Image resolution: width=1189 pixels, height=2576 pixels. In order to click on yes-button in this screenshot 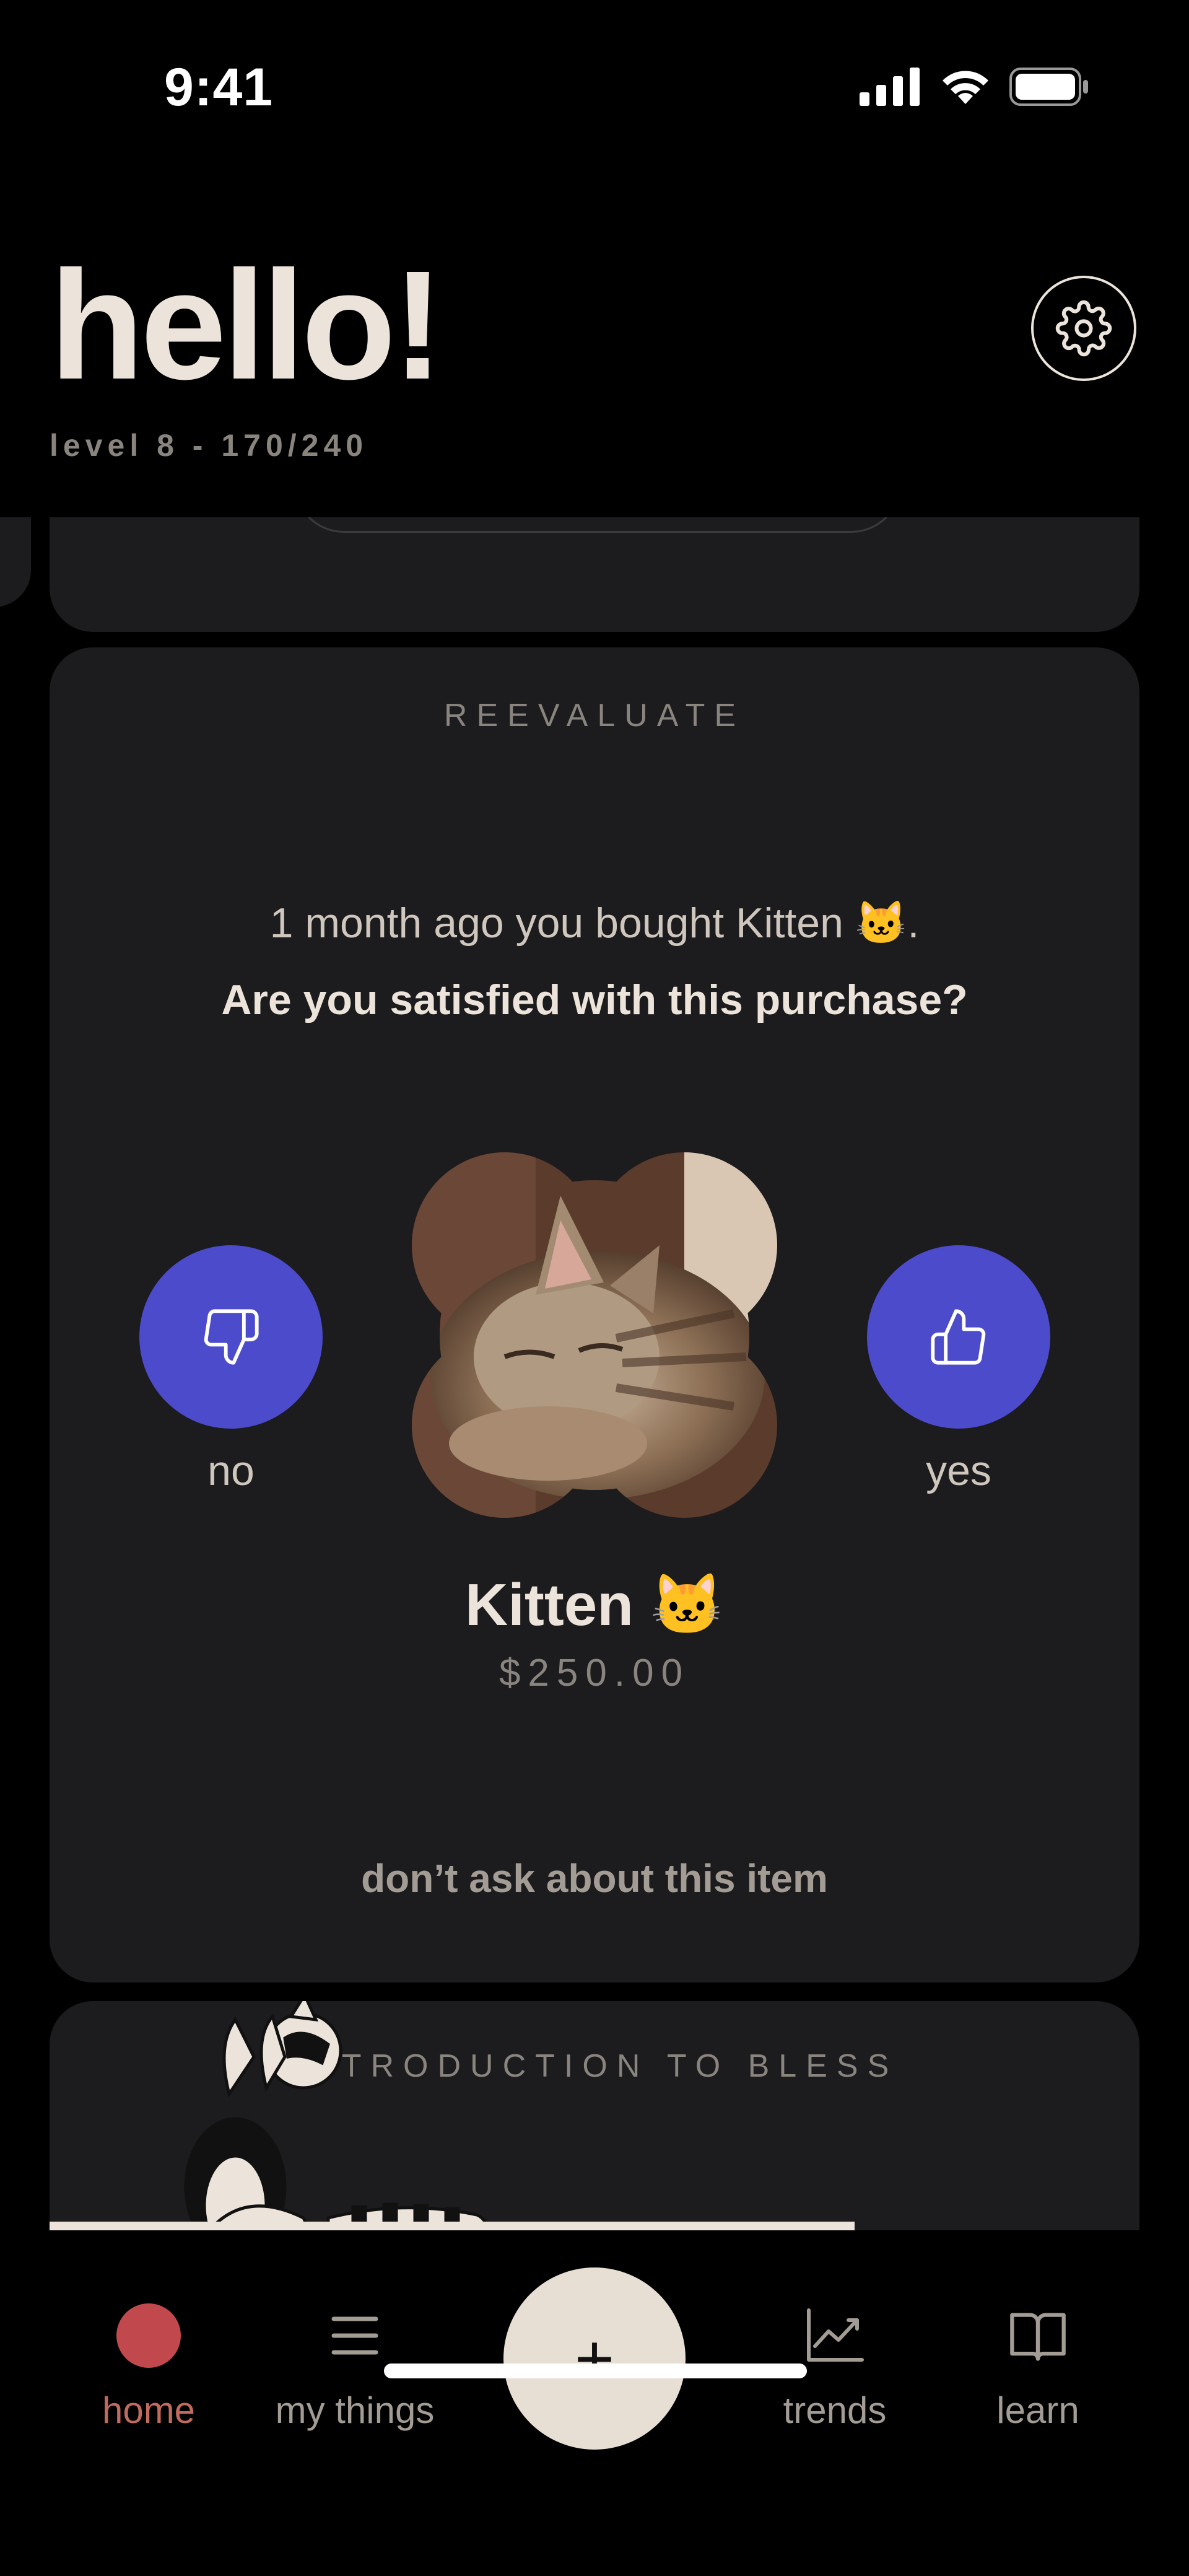, I will do `click(958, 1337)`.